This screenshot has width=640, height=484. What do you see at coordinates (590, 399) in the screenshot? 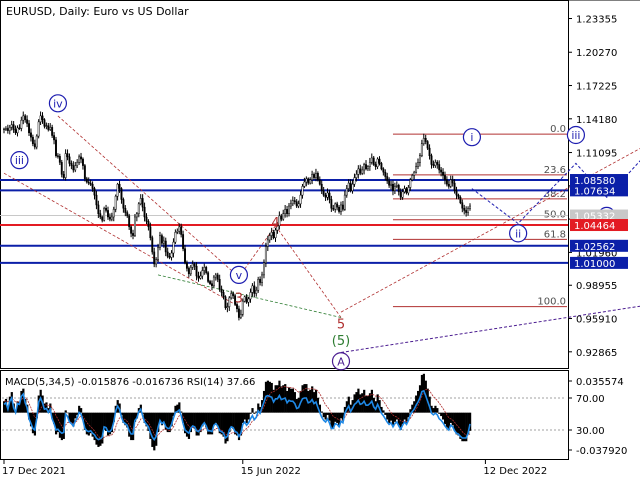
I see `indicator-tick-label: 70.00` at bounding box center [590, 399].